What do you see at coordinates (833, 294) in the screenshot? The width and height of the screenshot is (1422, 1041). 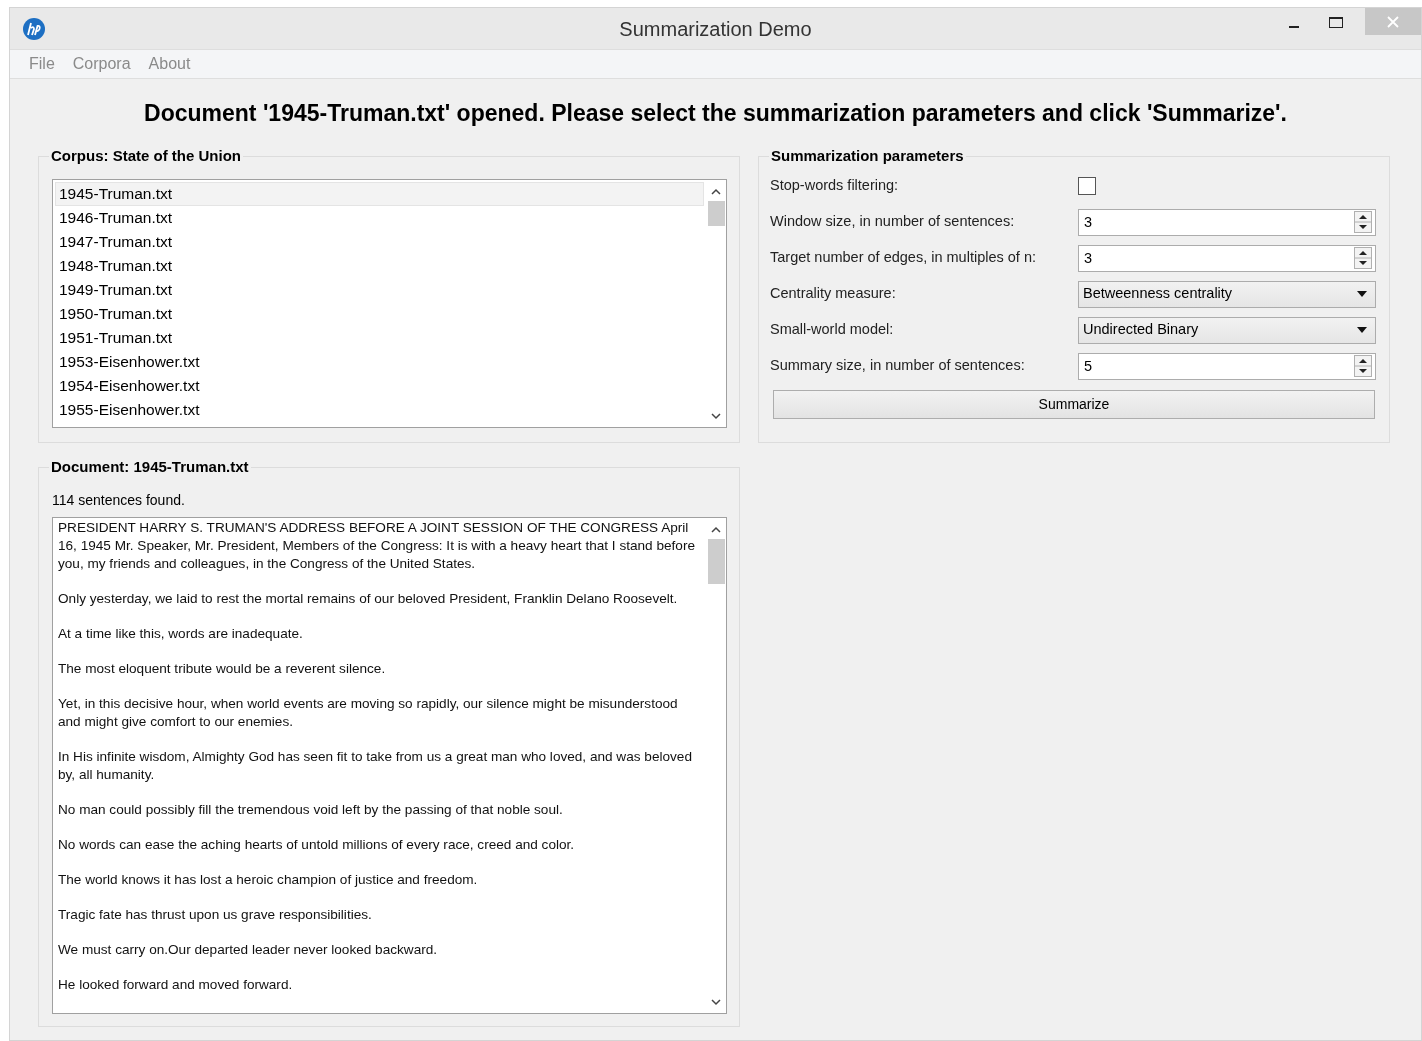 I see `field-label: Centrality measure:` at bounding box center [833, 294].